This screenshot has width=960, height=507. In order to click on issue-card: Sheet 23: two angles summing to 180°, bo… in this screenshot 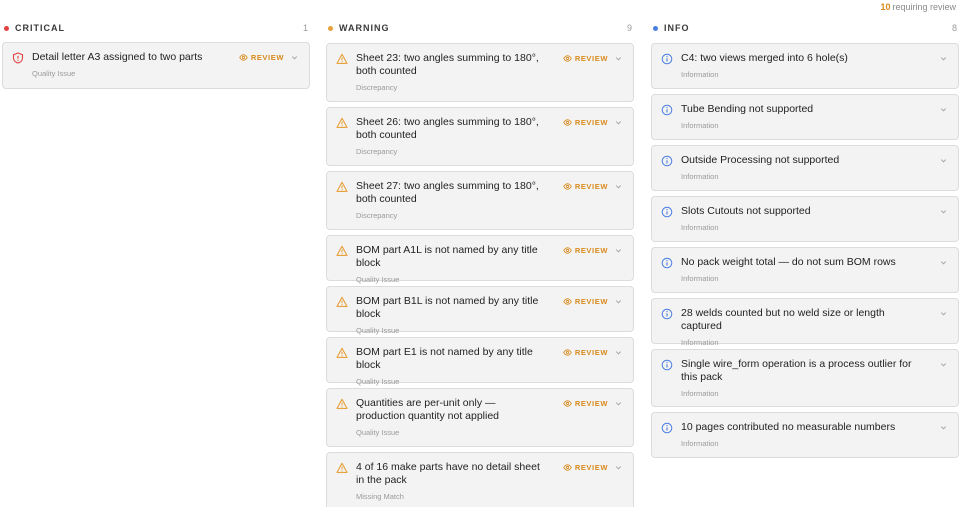, I will do `click(480, 72)`.